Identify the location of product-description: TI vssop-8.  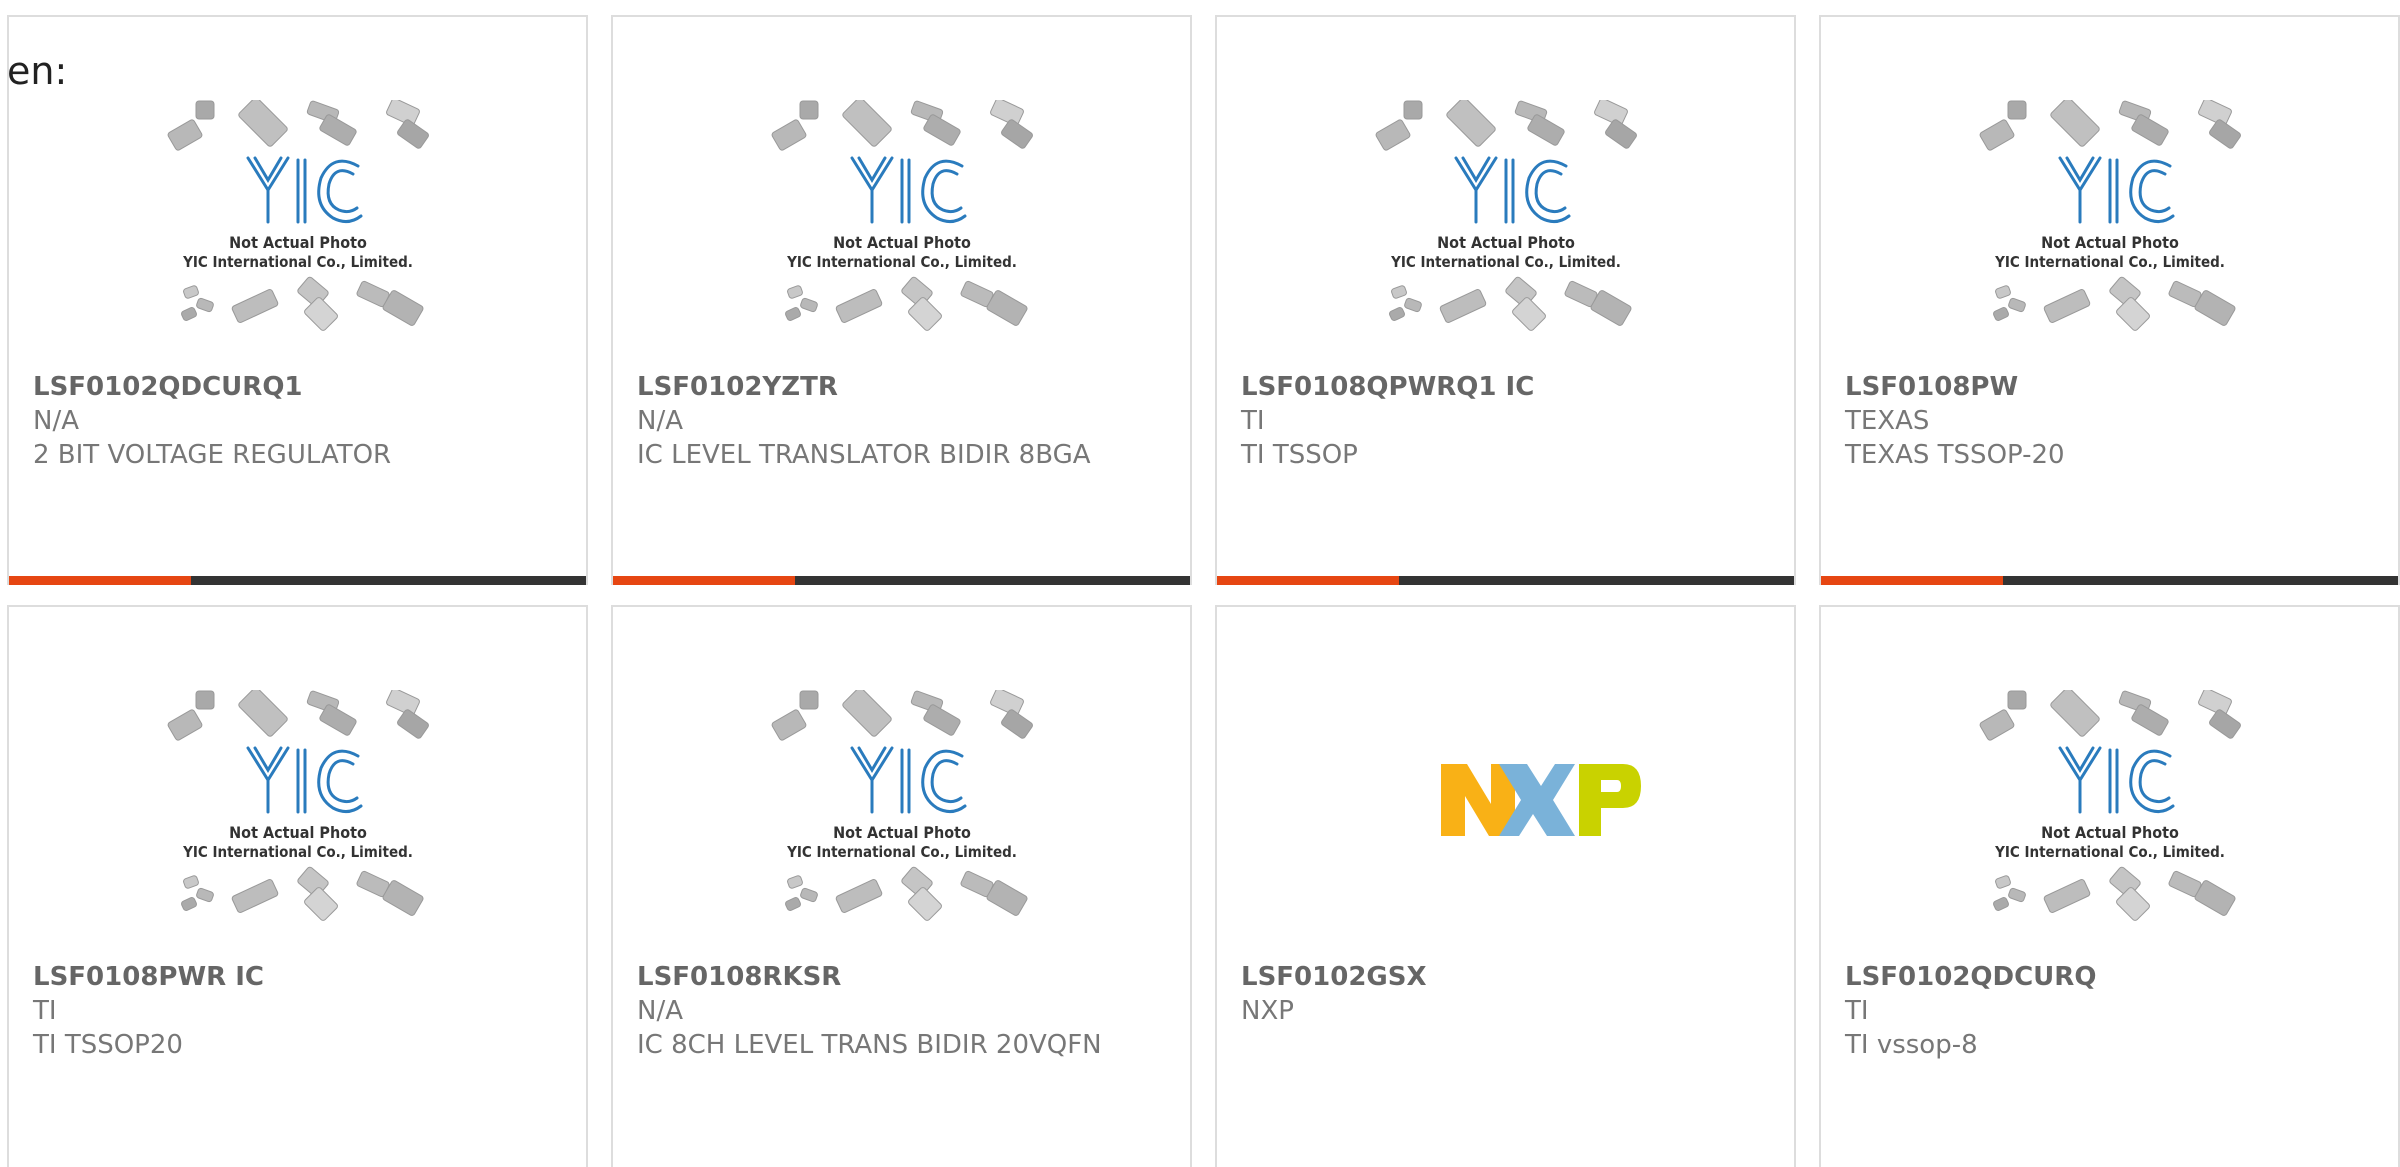
(1911, 1045).